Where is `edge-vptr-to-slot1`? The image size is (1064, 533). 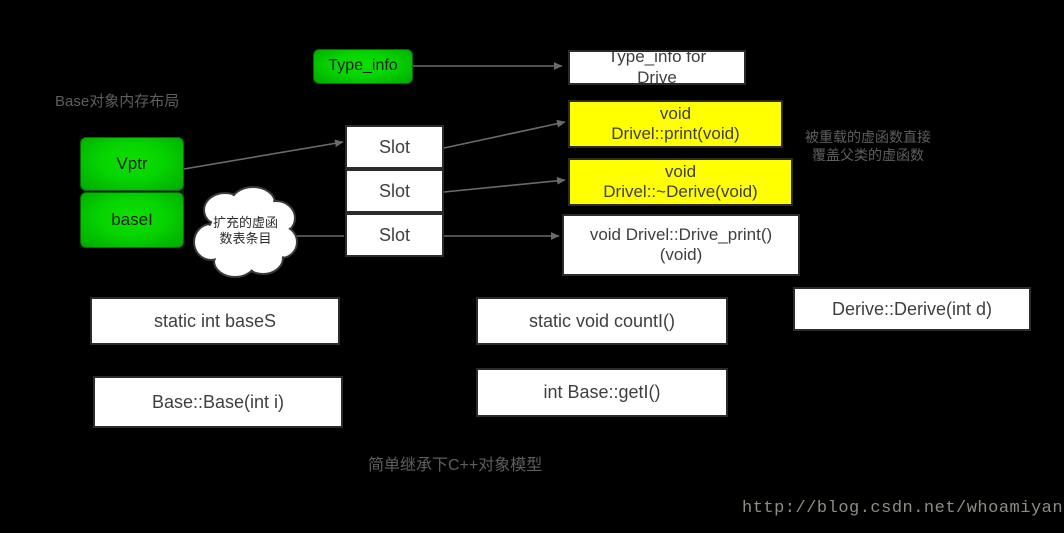
edge-vptr-to-slot1 is located at coordinates (263, 154).